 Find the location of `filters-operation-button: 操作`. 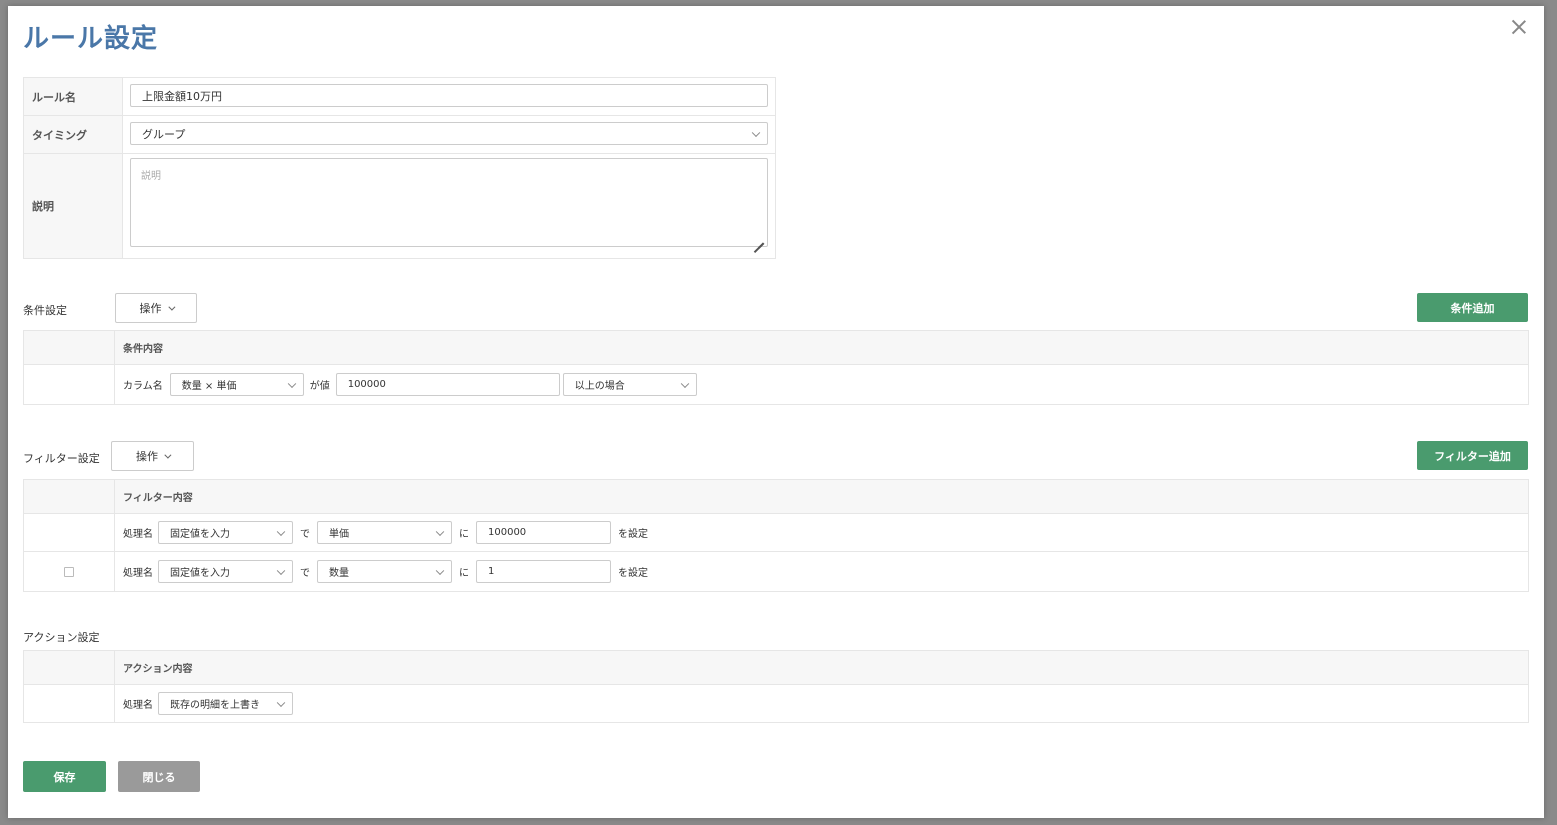

filters-operation-button: 操作 is located at coordinates (152, 456).